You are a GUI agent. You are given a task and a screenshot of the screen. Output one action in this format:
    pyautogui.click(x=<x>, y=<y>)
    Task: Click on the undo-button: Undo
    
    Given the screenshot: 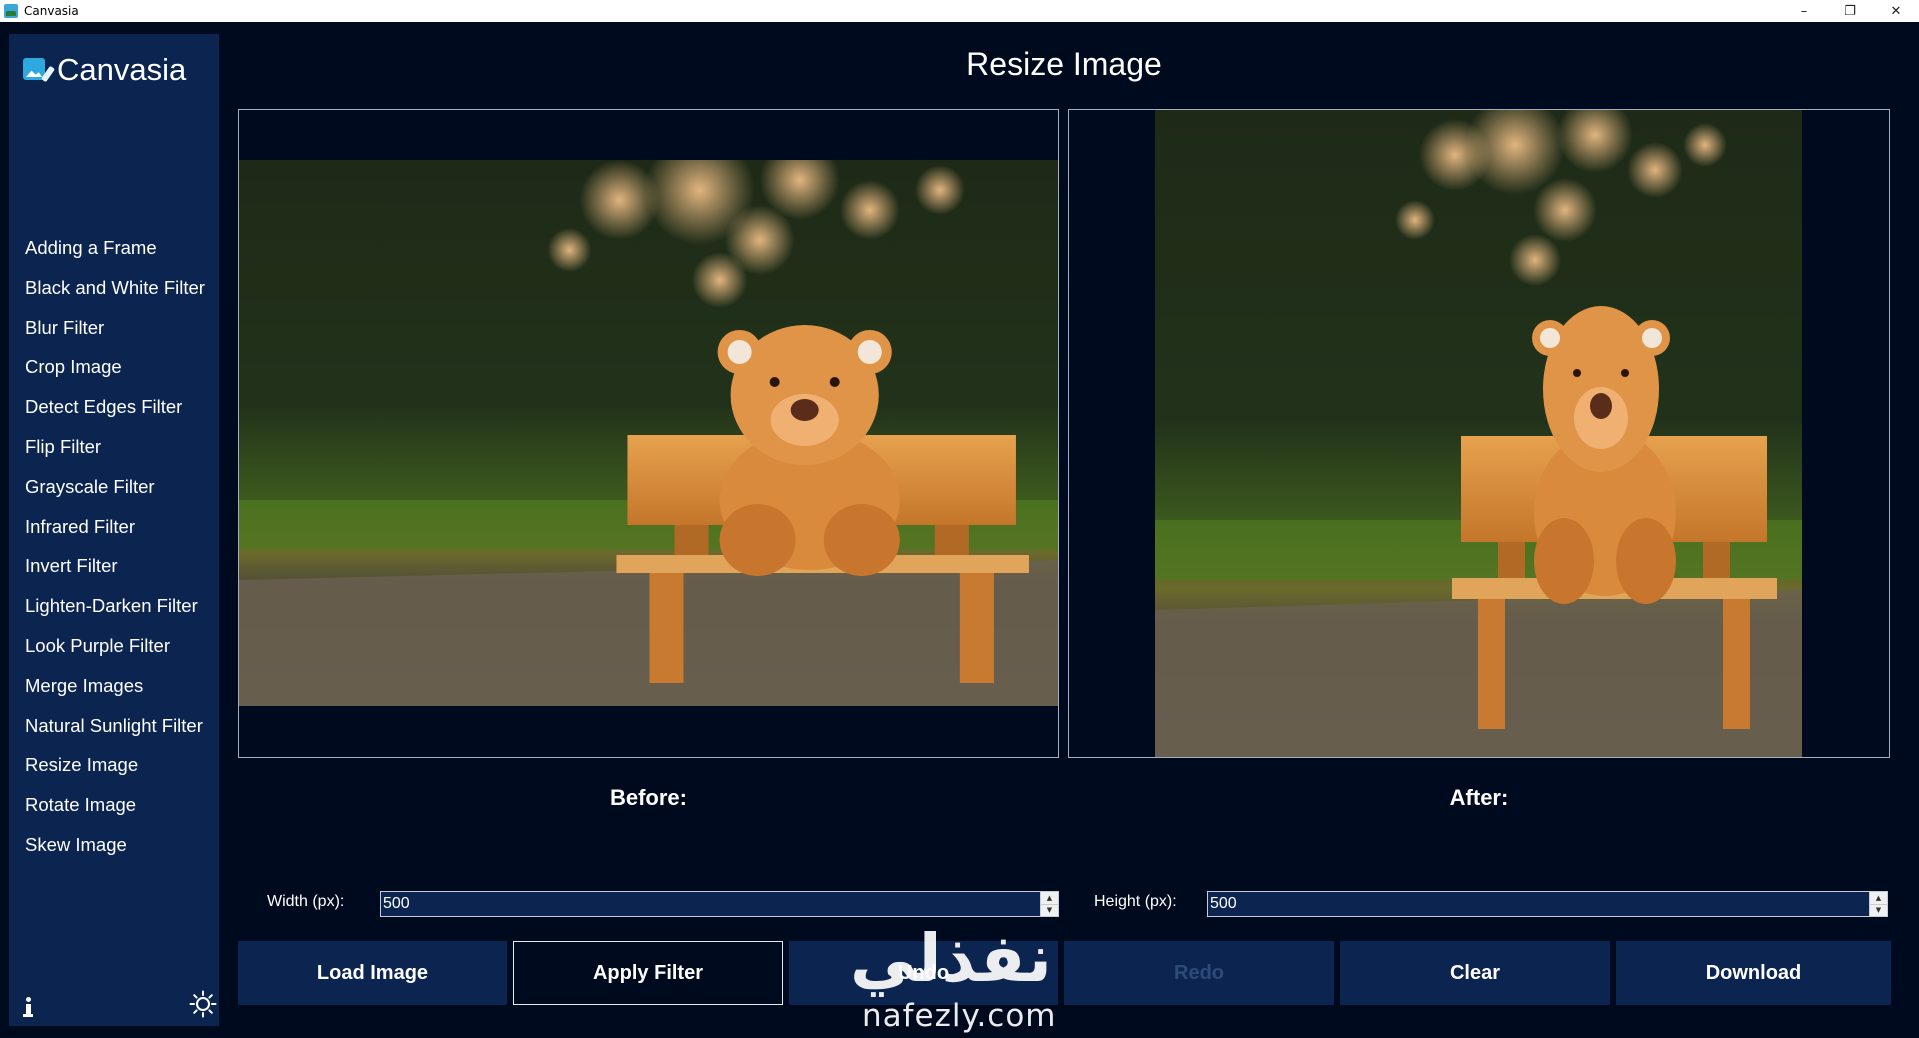 What is the action you would take?
    pyautogui.click(x=923, y=973)
    